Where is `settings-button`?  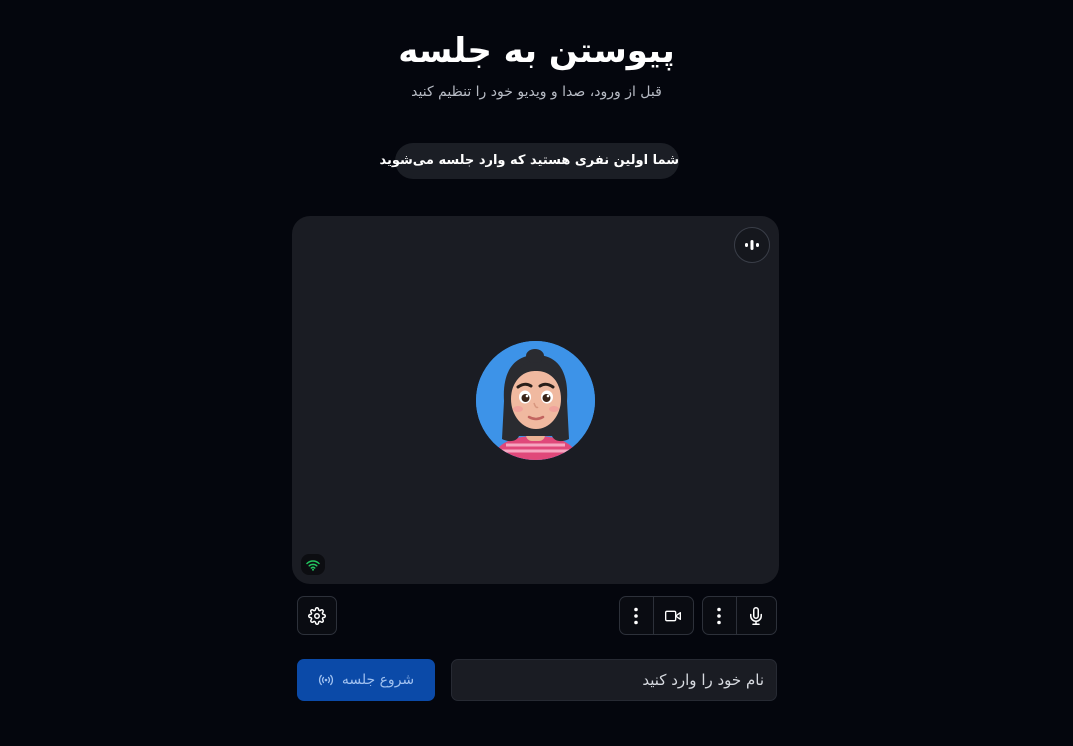 settings-button is located at coordinates (317, 615).